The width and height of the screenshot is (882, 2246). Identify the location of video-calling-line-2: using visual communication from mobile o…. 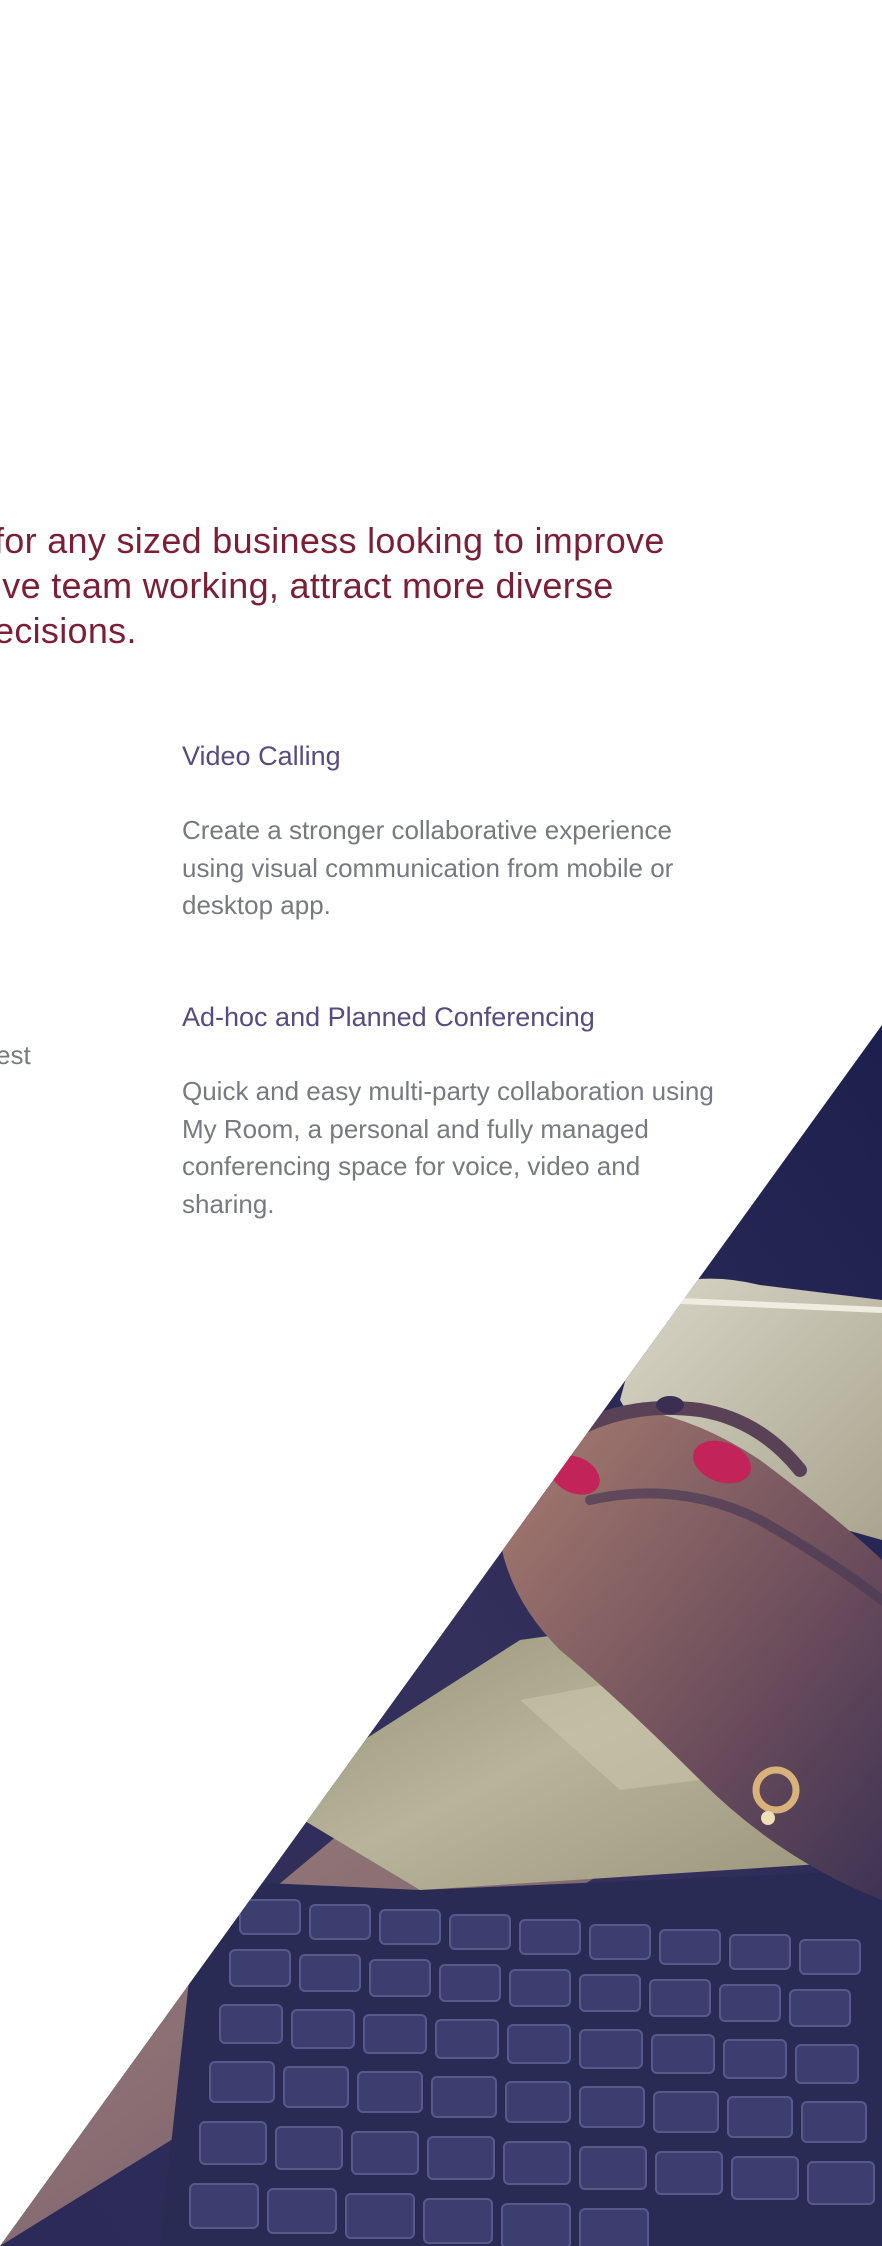
(428, 867).